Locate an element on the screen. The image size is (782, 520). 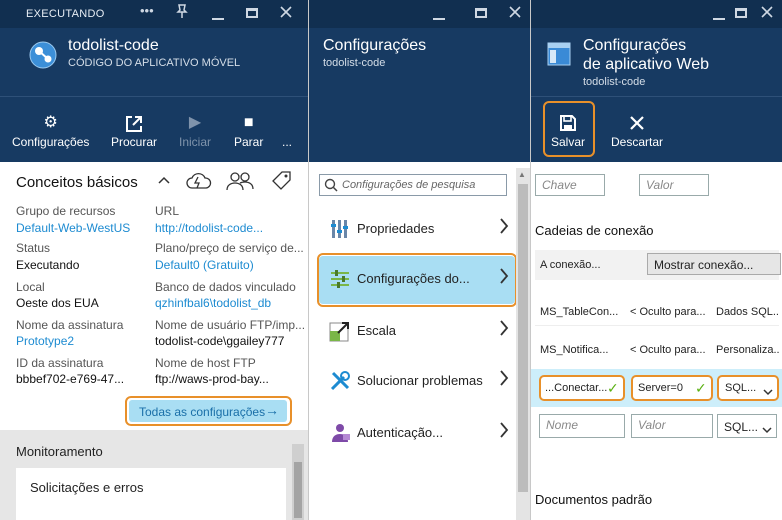
browse-command-label: Procurar is located at coordinates (134, 142).